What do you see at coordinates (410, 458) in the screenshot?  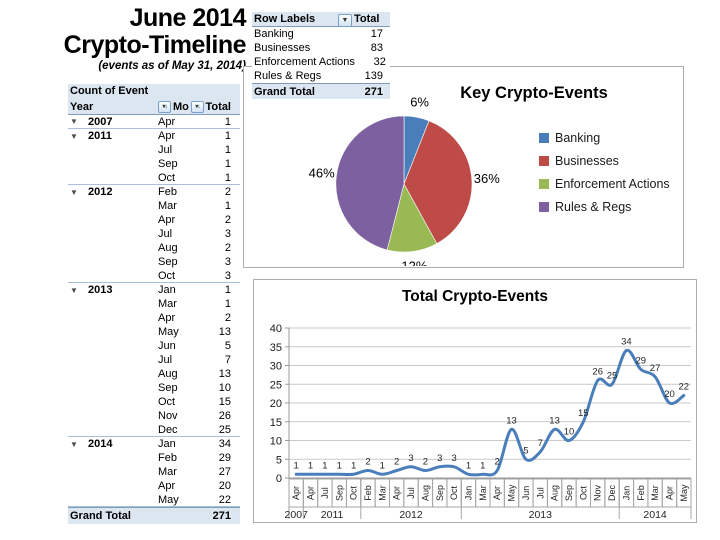 I see `line-data-label: 3` at bounding box center [410, 458].